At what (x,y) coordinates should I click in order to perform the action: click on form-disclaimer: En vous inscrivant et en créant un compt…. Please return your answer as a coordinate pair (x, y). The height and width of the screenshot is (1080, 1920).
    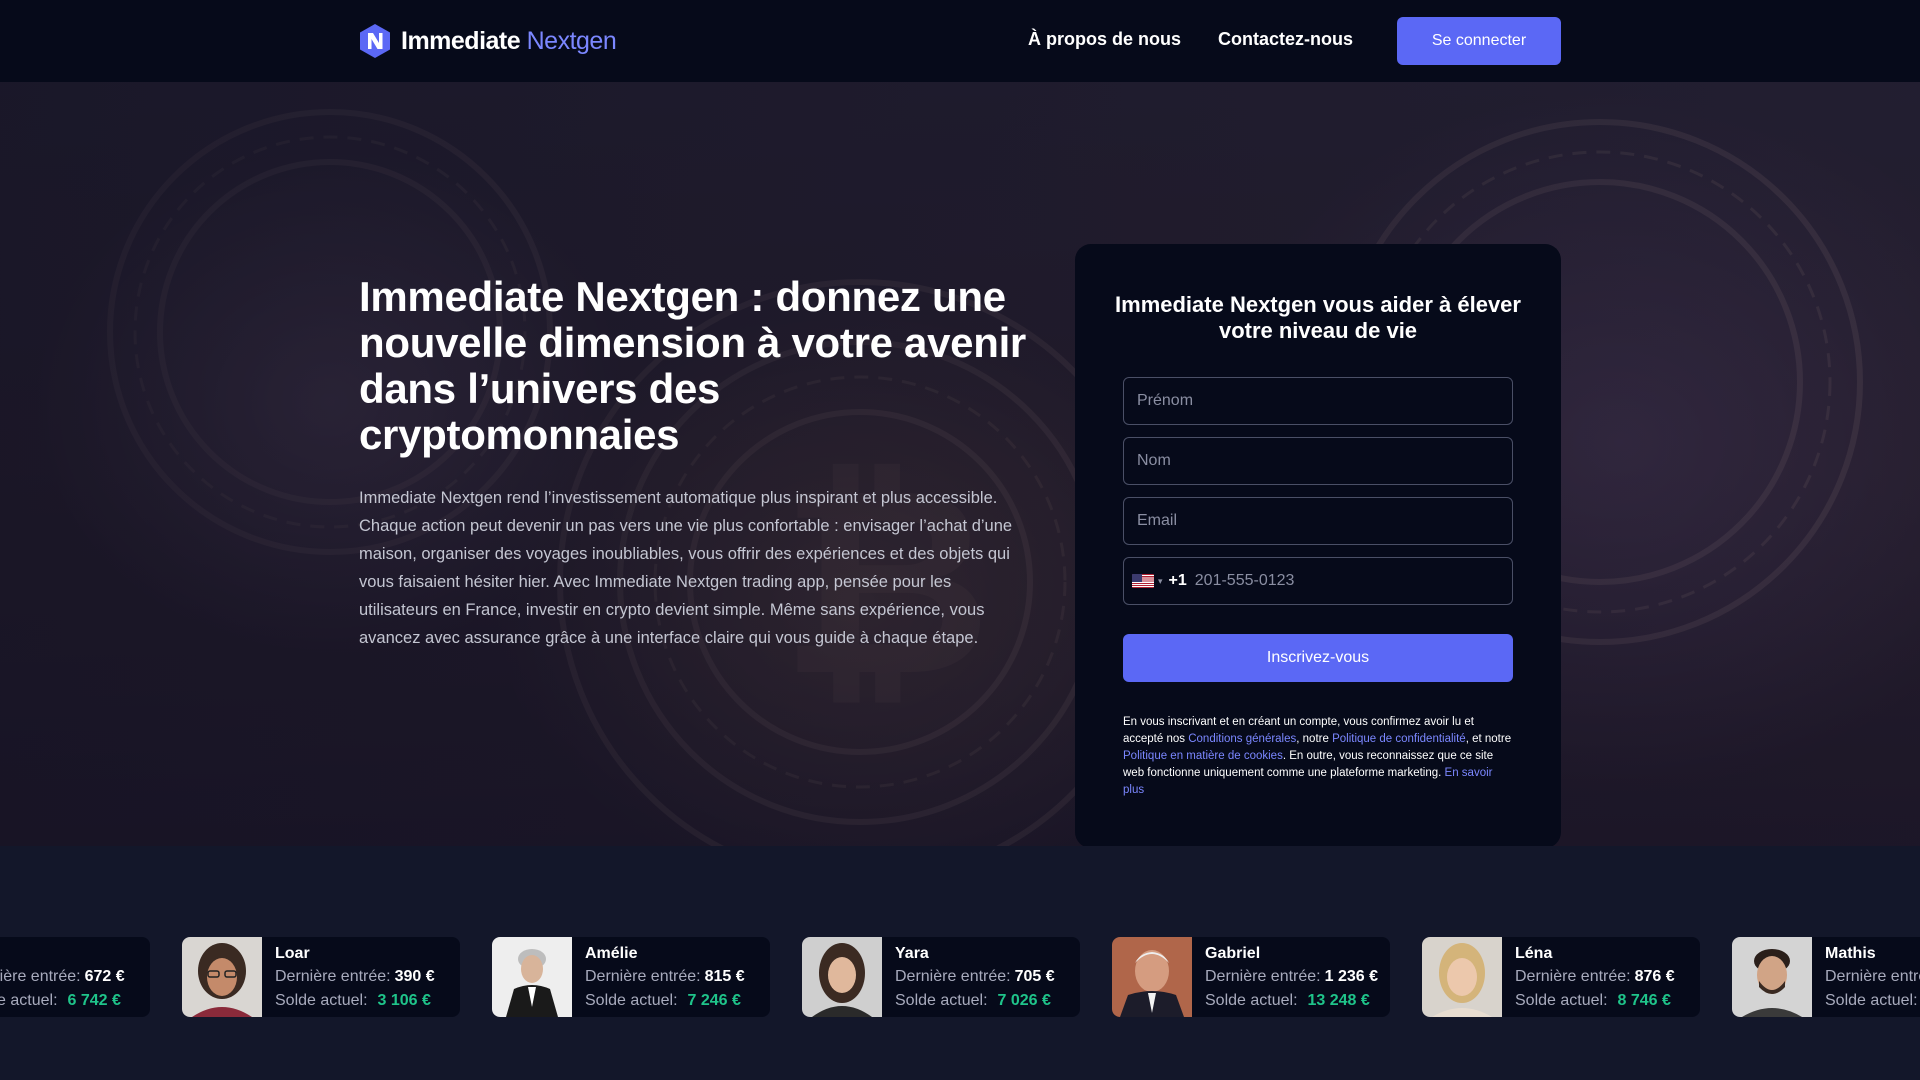
    Looking at the image, I should click on (1319, 756).